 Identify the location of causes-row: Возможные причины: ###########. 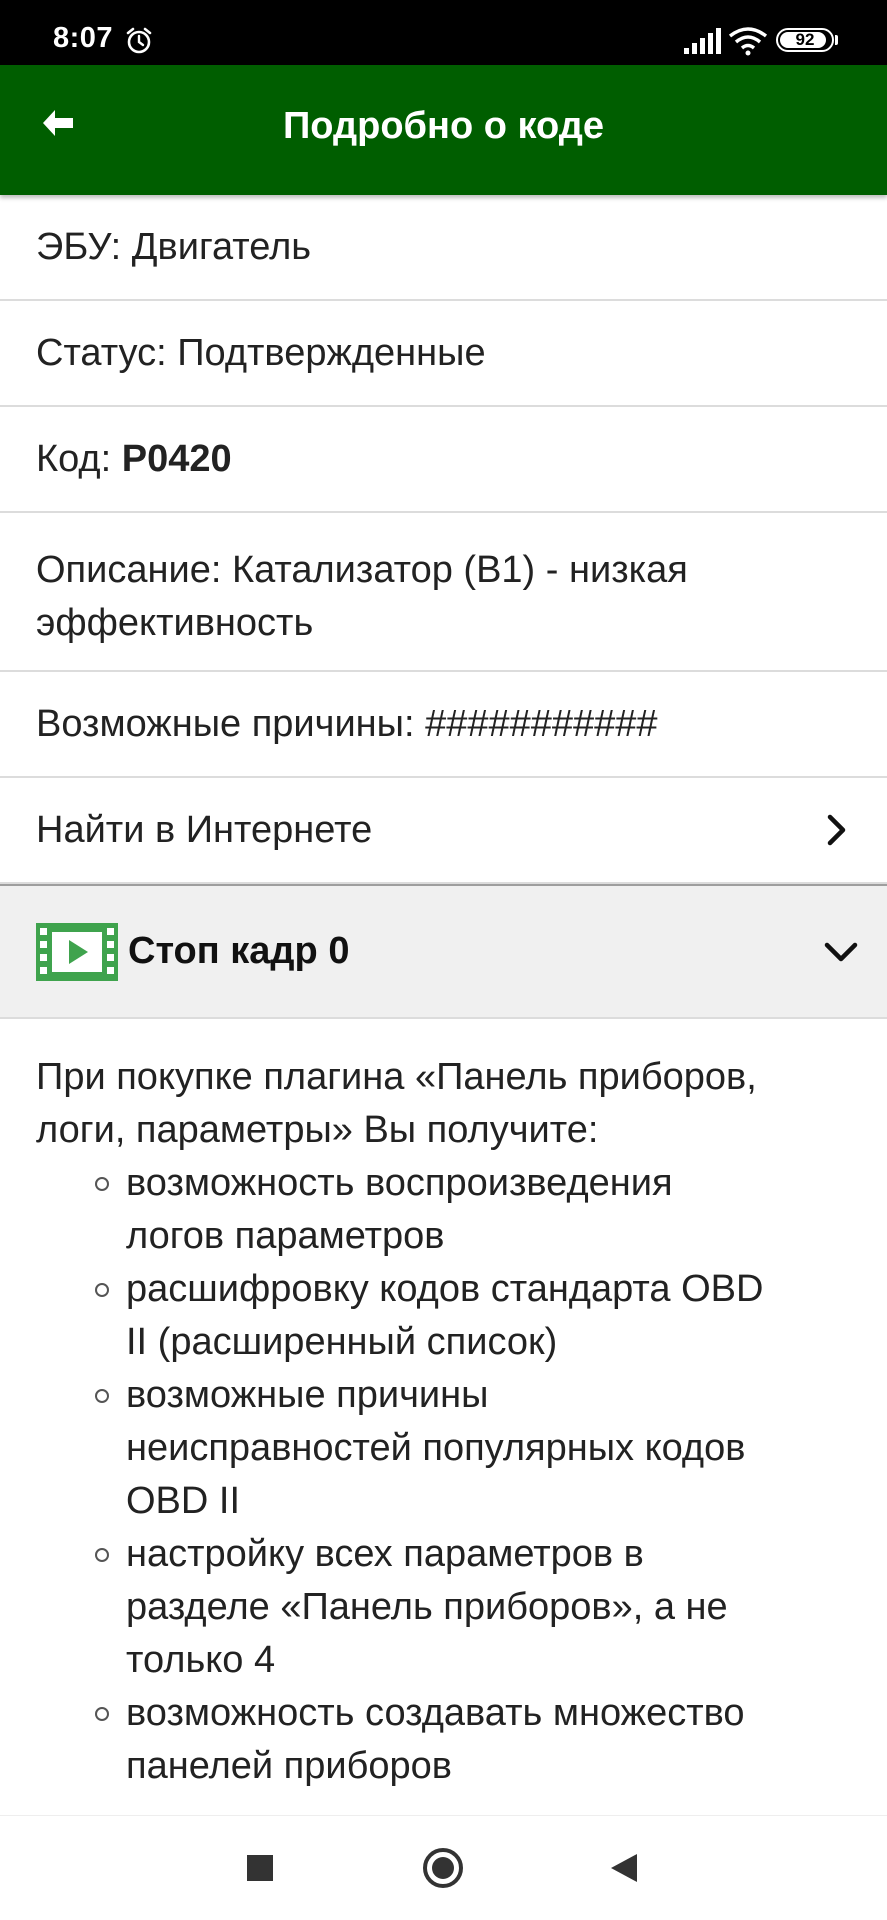
(443, 725).